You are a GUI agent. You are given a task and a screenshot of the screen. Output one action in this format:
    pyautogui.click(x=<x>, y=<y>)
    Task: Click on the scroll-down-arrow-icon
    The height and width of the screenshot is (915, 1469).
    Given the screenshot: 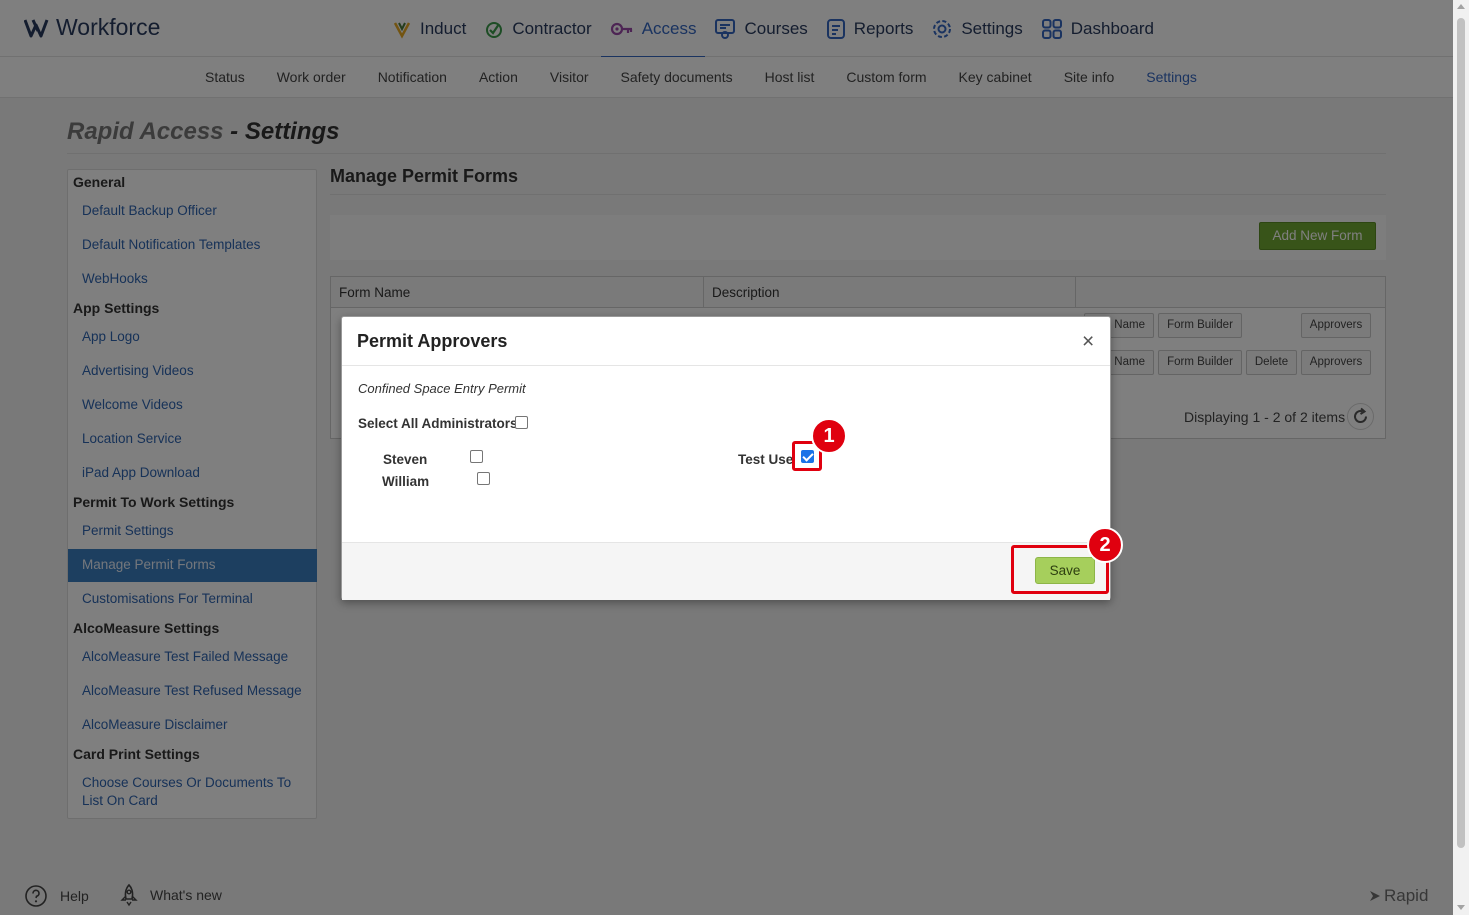 What is the action you would take?
    pyautogui.click(x=1461, y=907)
    